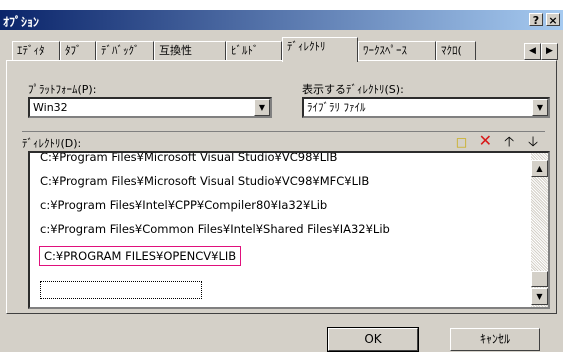 The image size is (563, 352). What do you see at coordinates (539, 296) in the screenshot?
I see `scroll-down-icon: ▼` at bounding box center [539, 296].